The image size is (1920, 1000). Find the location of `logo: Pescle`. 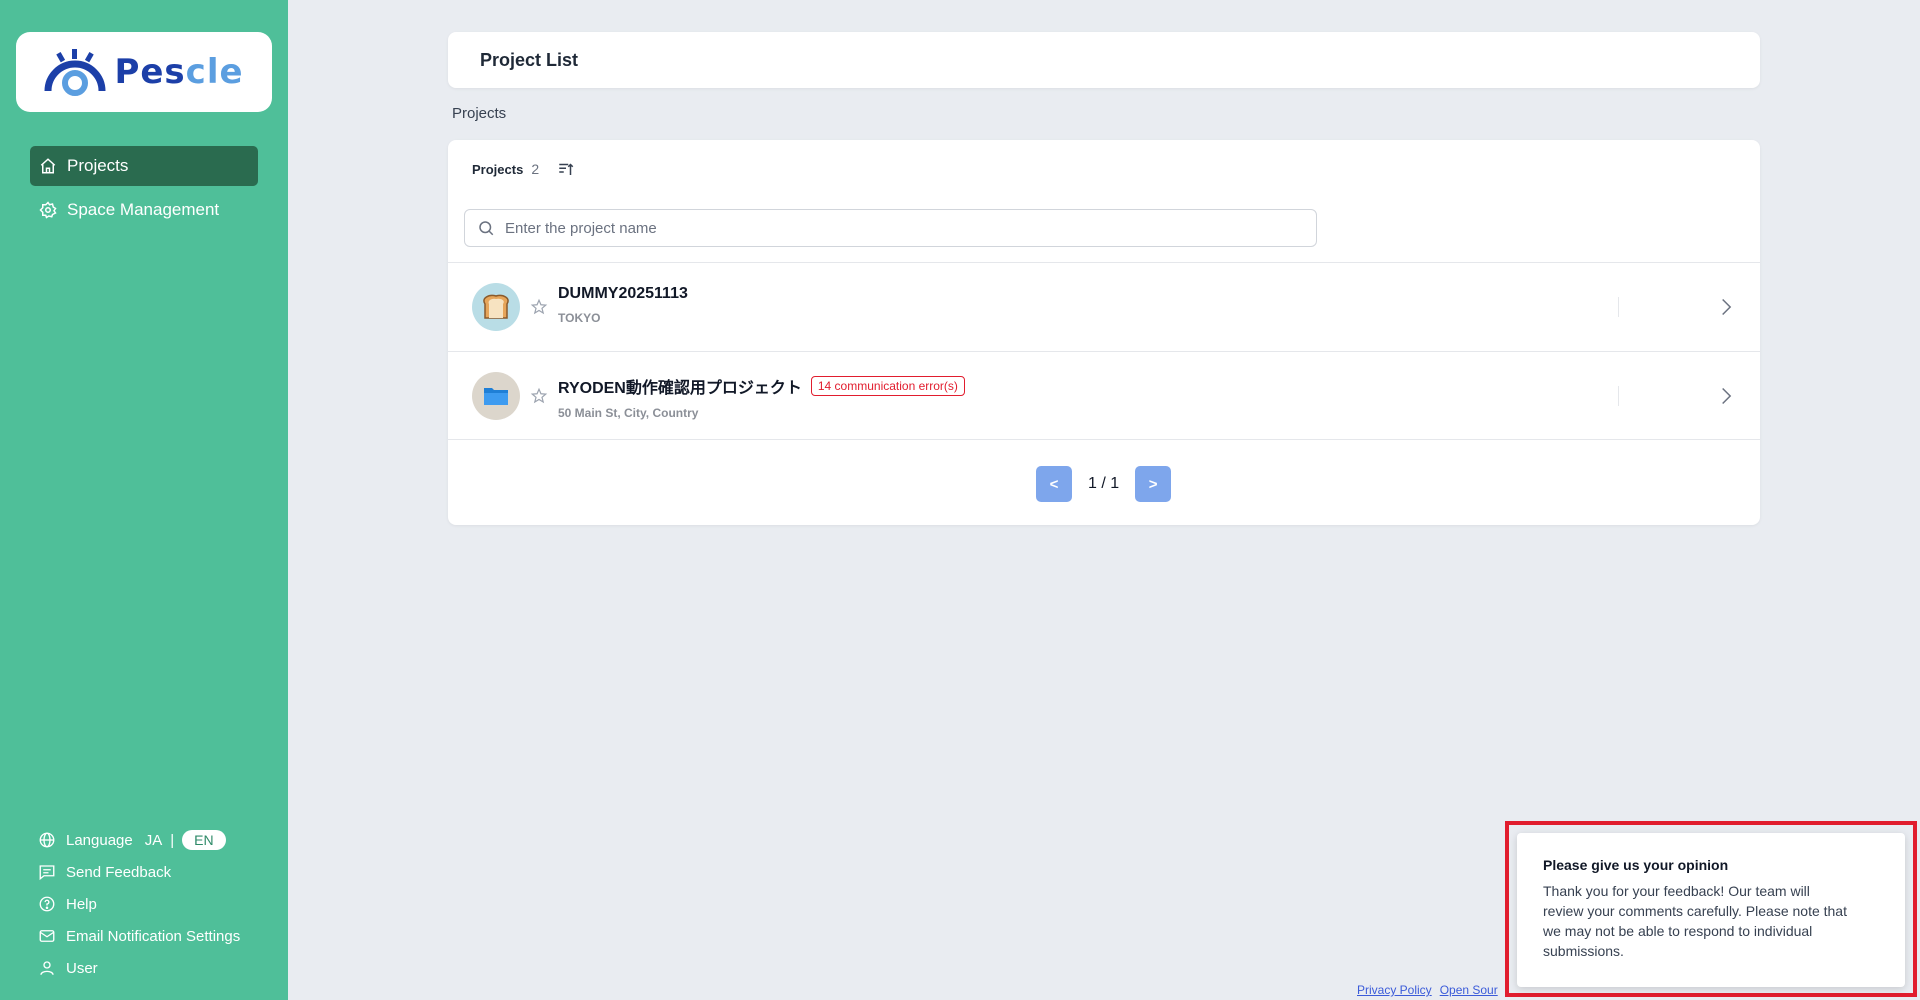

logo: Pescle is located at coordinates (144, 72).